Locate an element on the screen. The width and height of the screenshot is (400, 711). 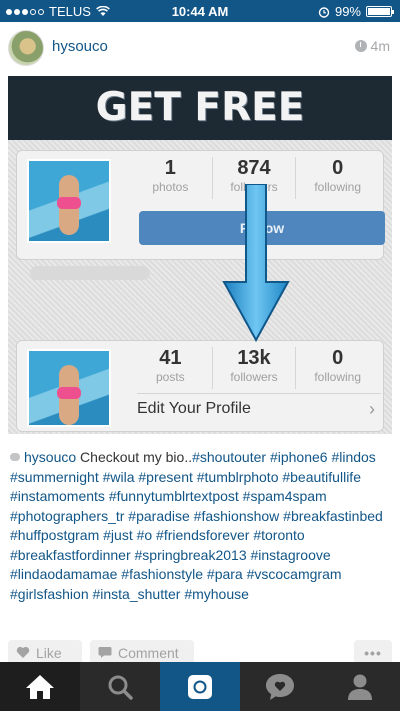
caption-username: hysouco is located at coordinates (50, 457).